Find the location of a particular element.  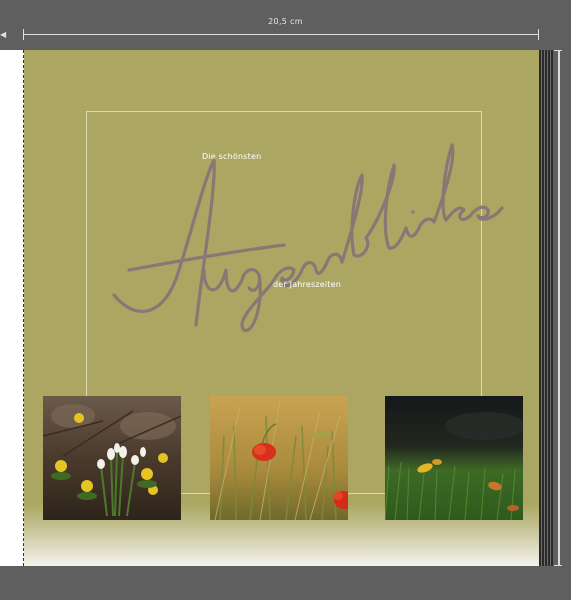

ruler-line is located at coordinates (281, 34).